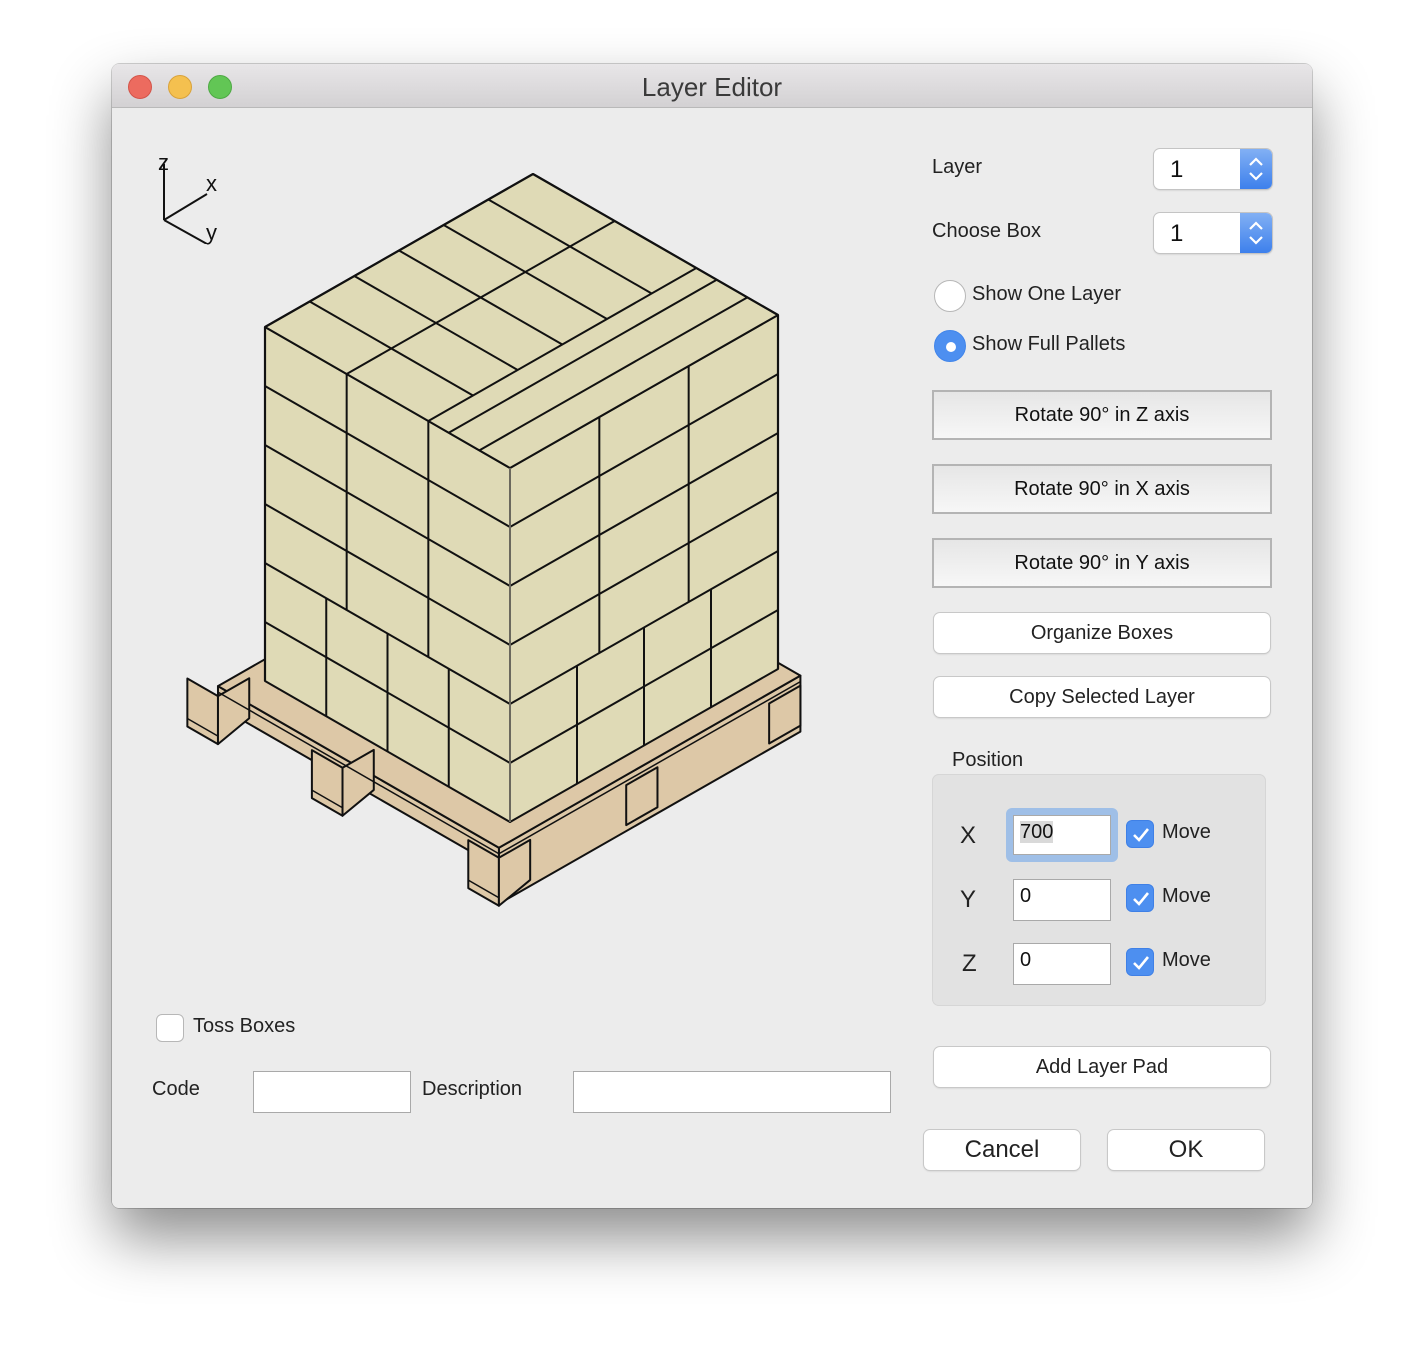 This screenshot has height=1368, width=1424. What do you see at coordinates (1002, 1150) in the screenshot?
I see `cancel-button: Cancel` at bounding box center [1002, 1150].